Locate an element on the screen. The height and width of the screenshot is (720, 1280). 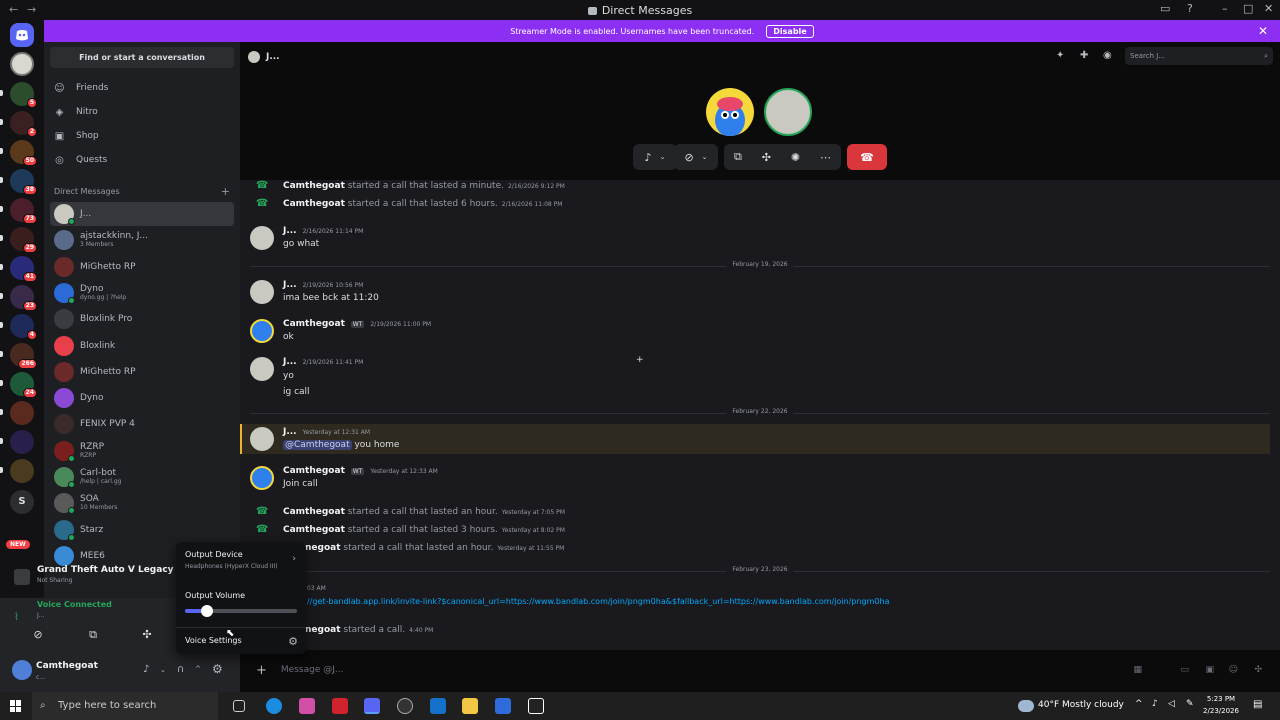
username: Camthegoat is located at coordinates (67, 666).